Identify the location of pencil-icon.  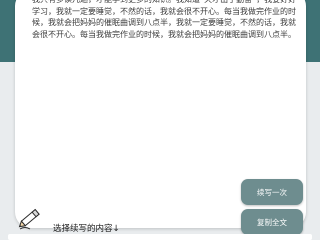
(29, 219).